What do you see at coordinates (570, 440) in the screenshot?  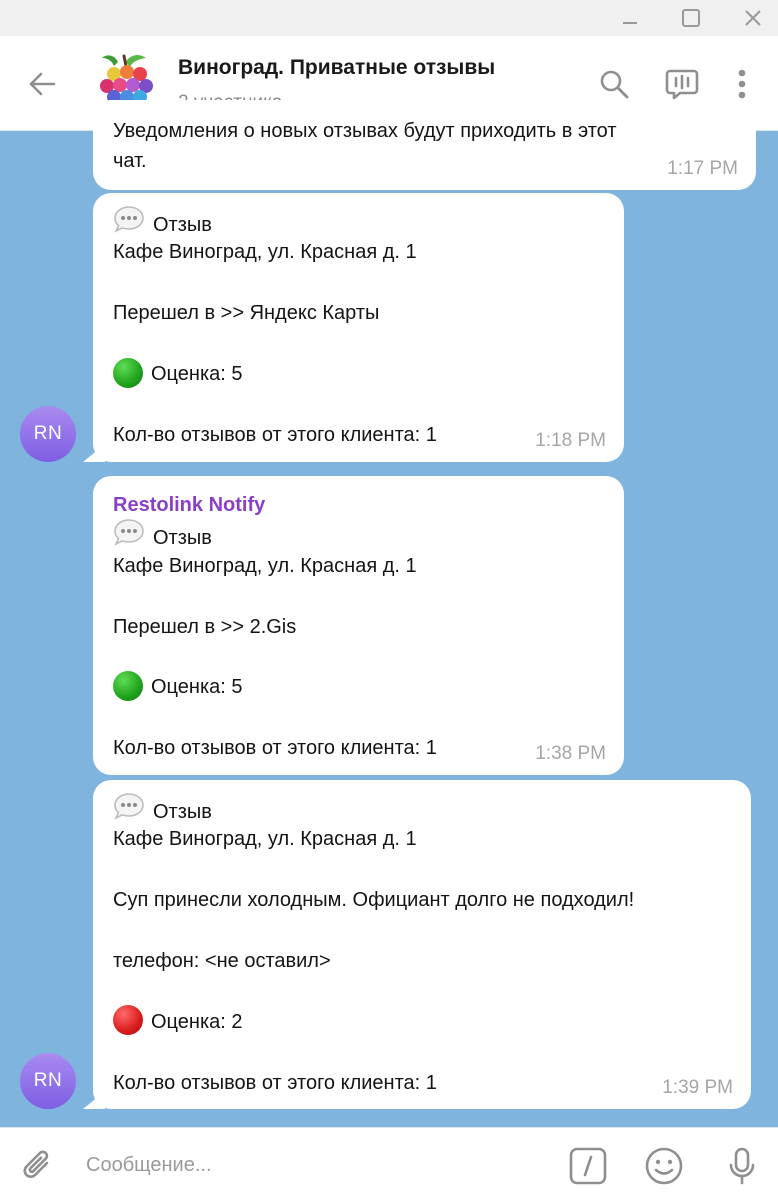 I see `message-time: 1:18 PM` at bounding box center [570, 440].